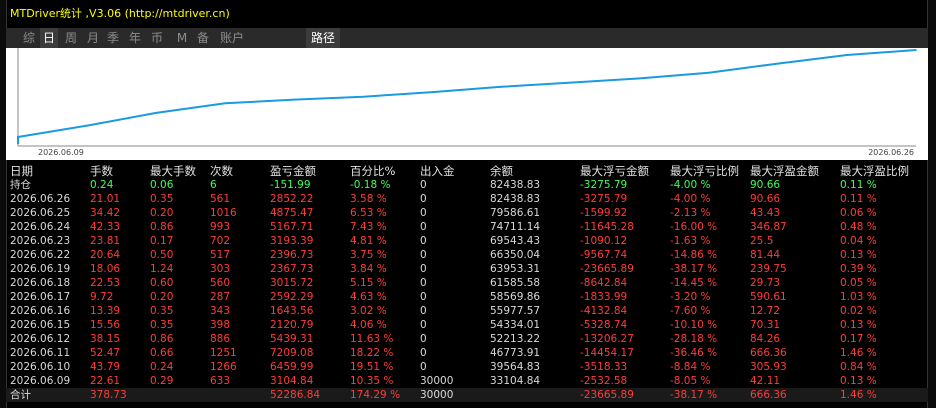 Image resolution: width=936 pixels, height=408 pixels. What do you see at coordinates (292, 269) in the screenshot?
I see `table-cell: 2367.73` at bounding box center [292, 269].